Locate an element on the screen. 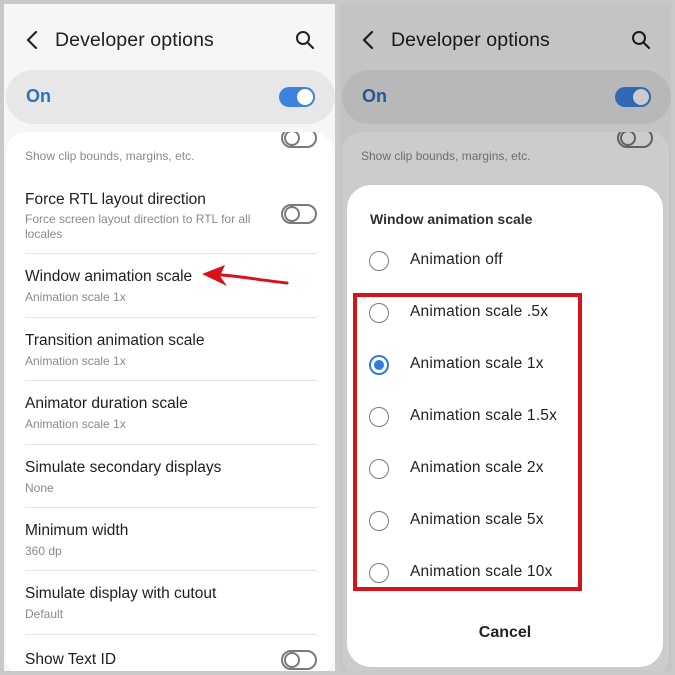  row-title: Transition animation scale is located at coordinates (115, 340).